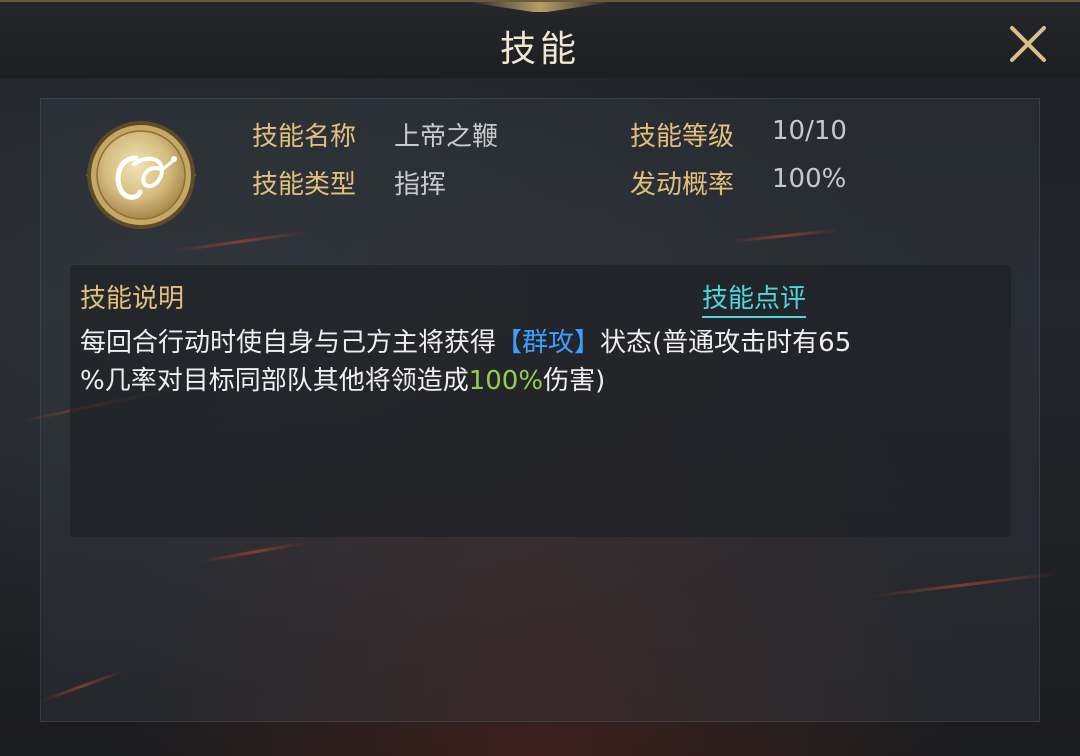 This screenshot has width=1080, height=756. I want to click on keyword-group-attack: 【群攻】, so click(548, 343).